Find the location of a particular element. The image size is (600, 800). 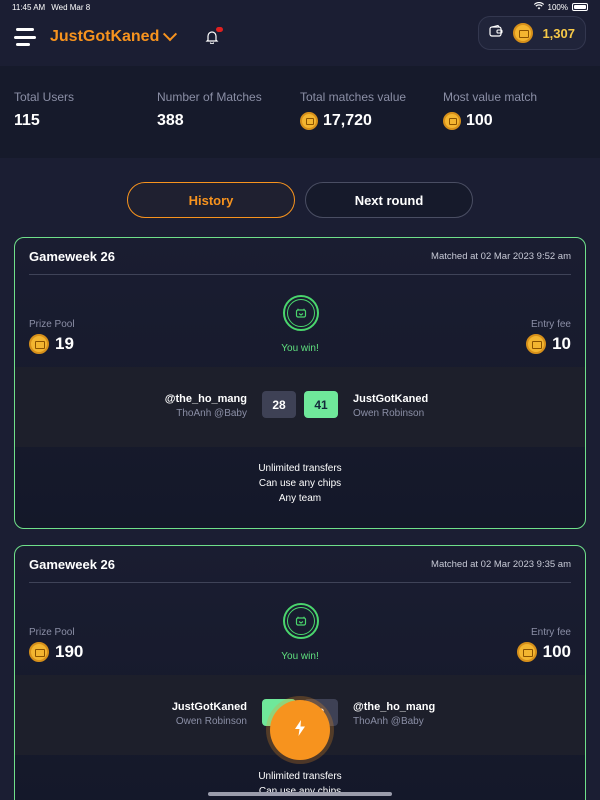

status-date: Wed Mar 8 is located at coordinates (71, 7).